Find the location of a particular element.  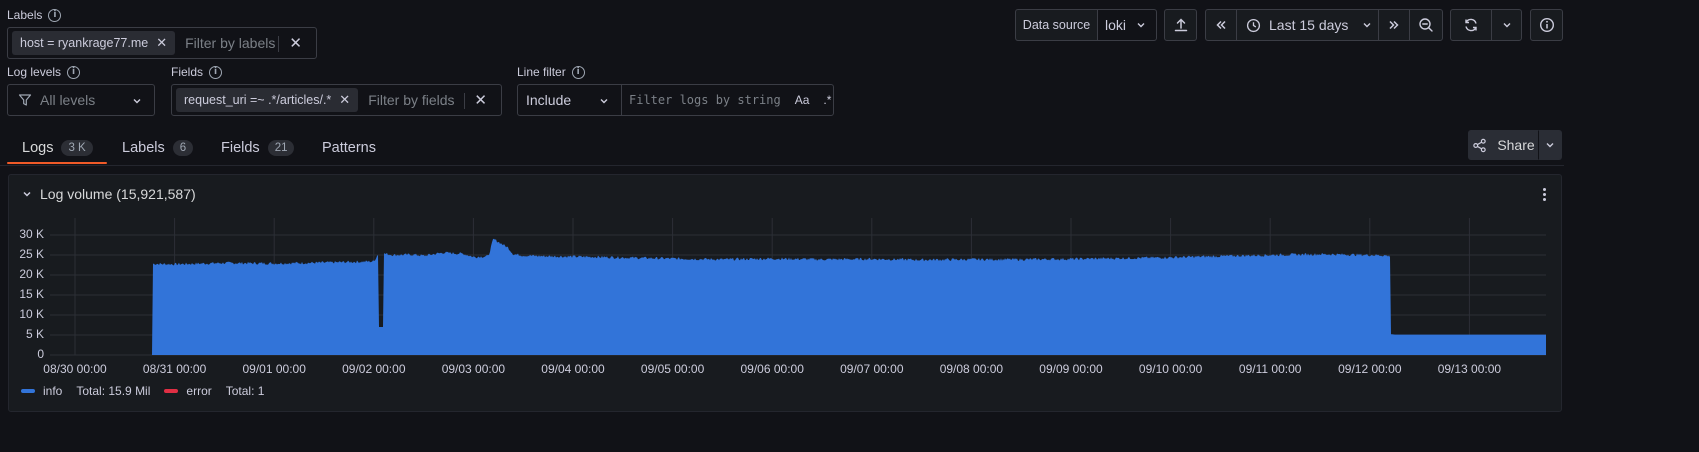

legend-label-info: info is located at coordinates (53, 391).